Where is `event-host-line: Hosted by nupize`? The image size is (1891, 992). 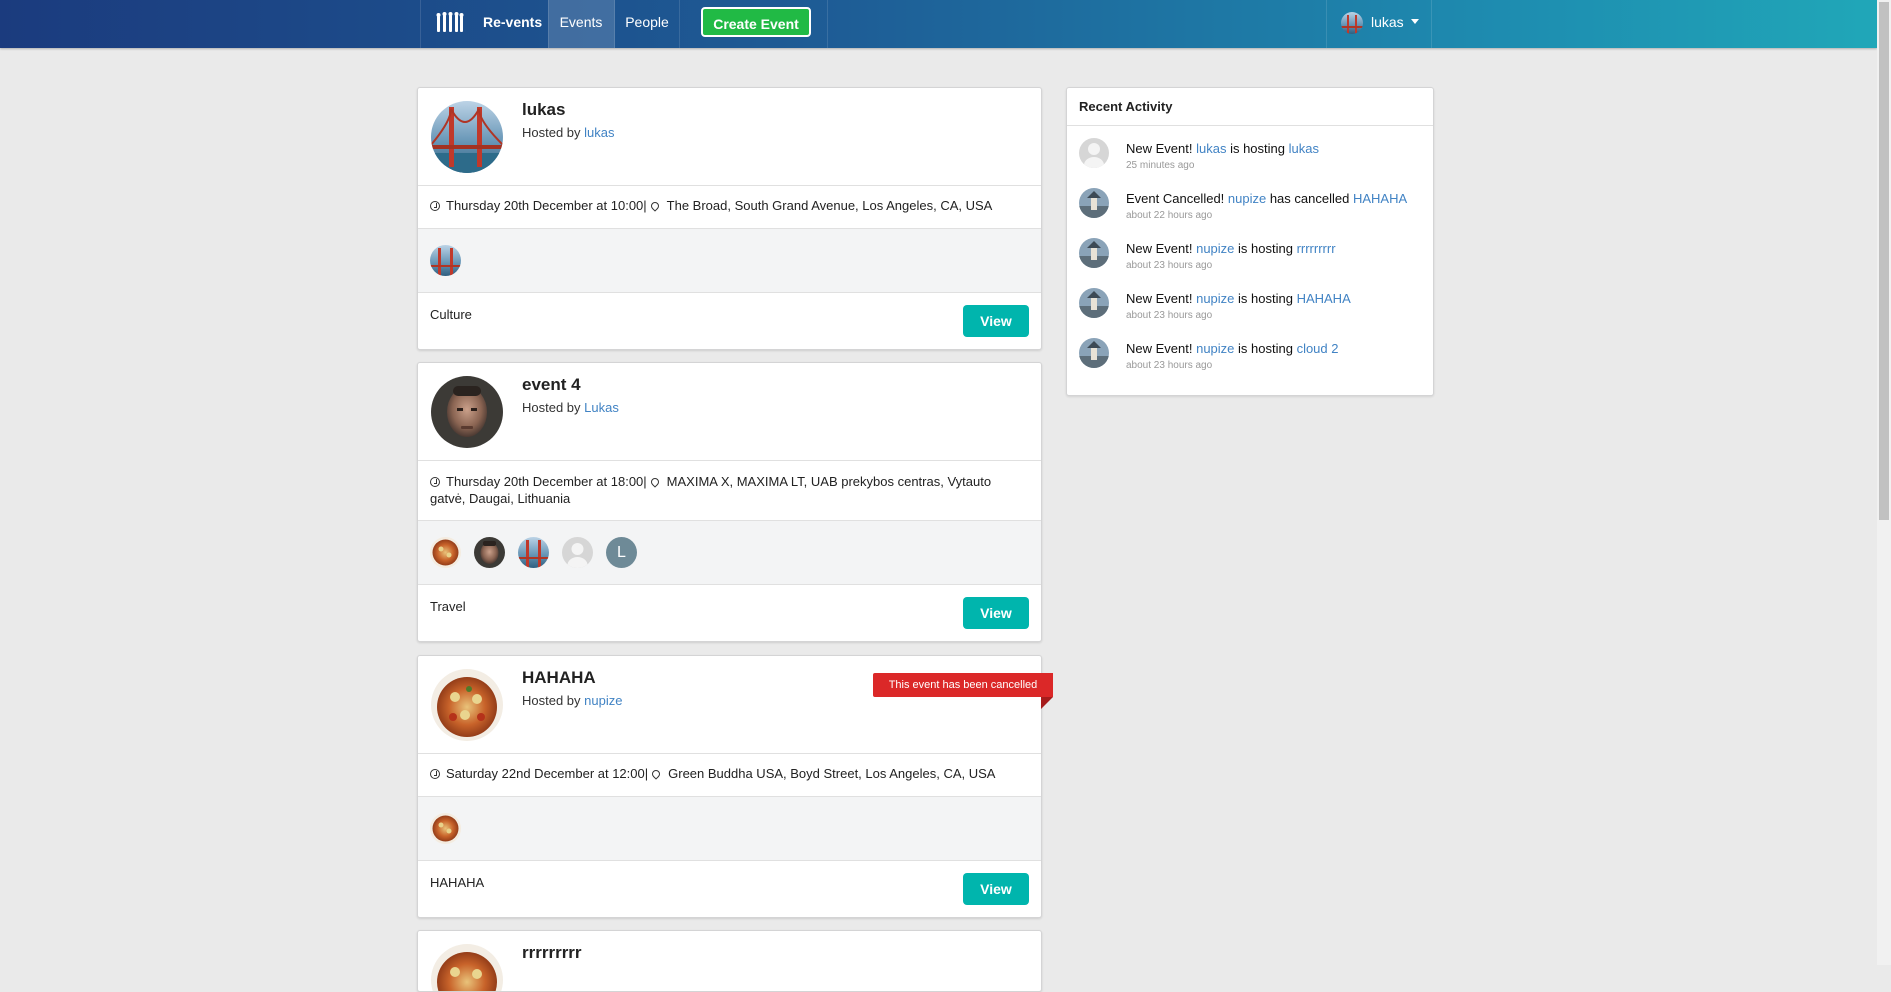 event-host-line: Hosted by nupize is located at coordinates (572, 700).